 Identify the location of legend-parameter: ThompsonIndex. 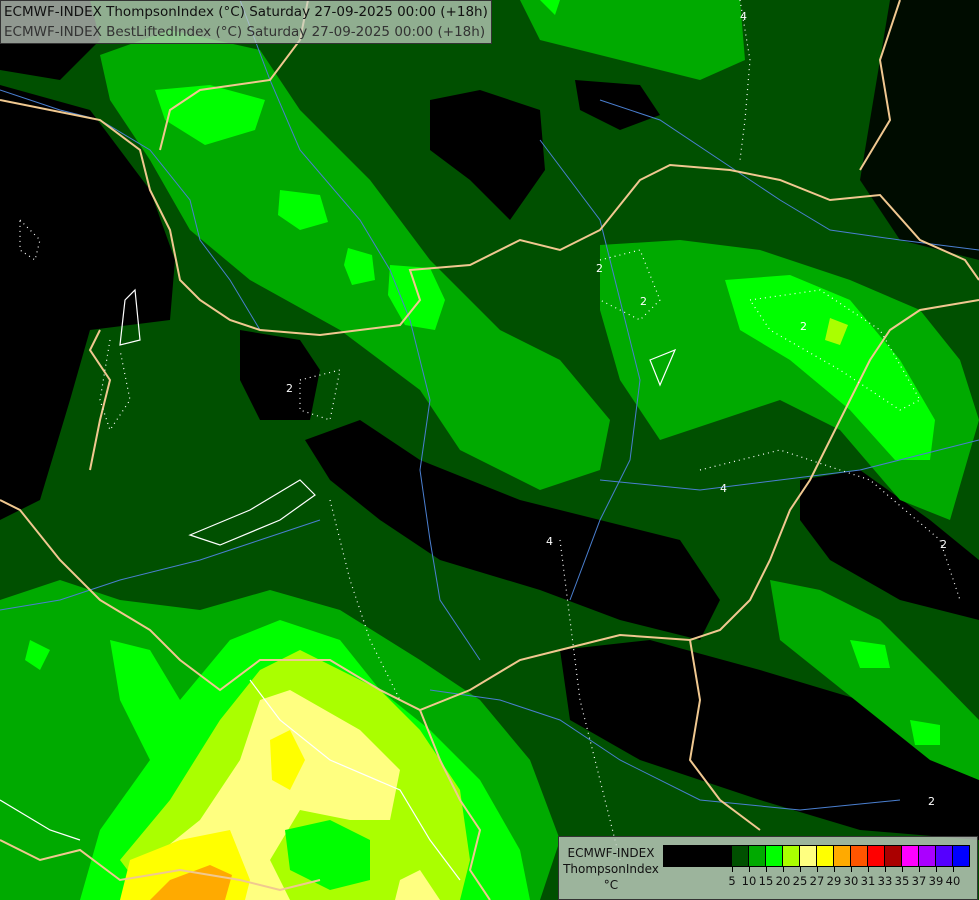
(611, 869).